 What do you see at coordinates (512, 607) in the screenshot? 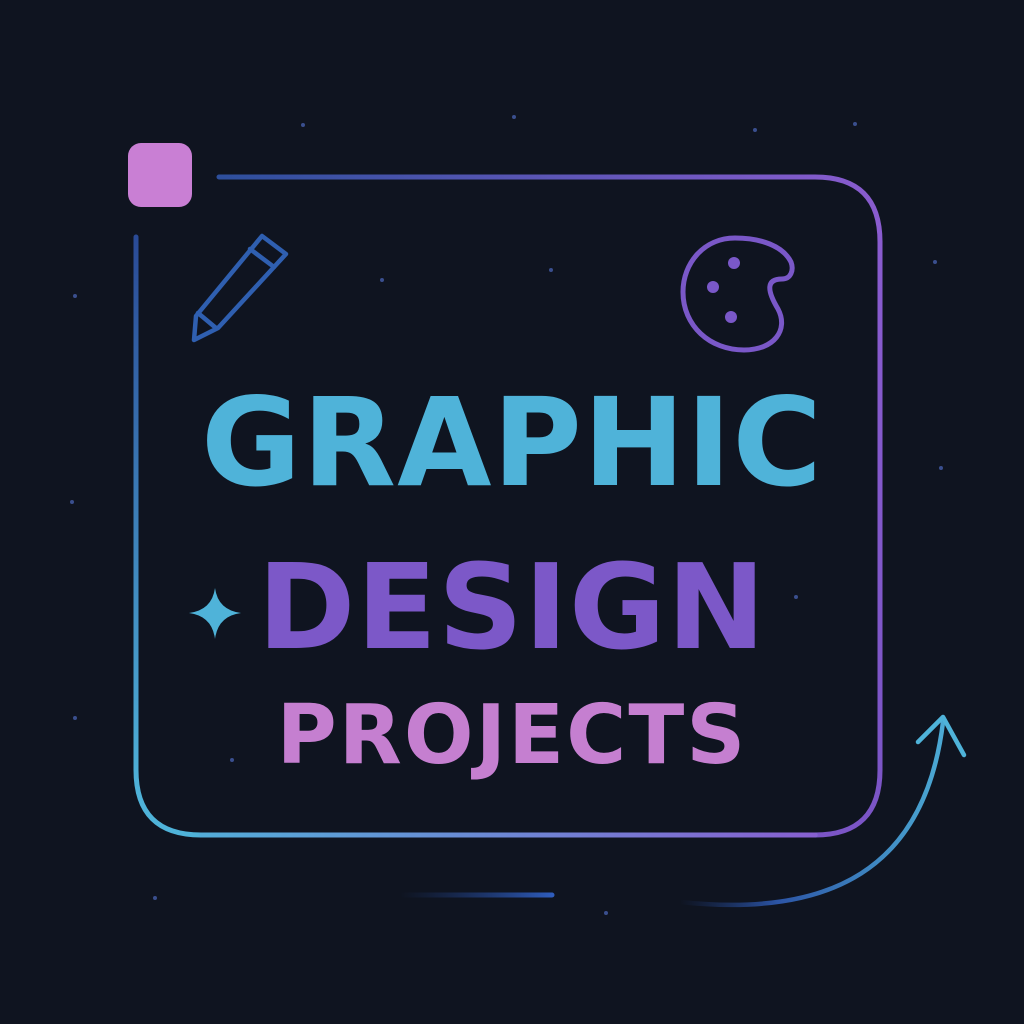
I see `headline-line-design: DESIGN` at bounding box center [512, 607].